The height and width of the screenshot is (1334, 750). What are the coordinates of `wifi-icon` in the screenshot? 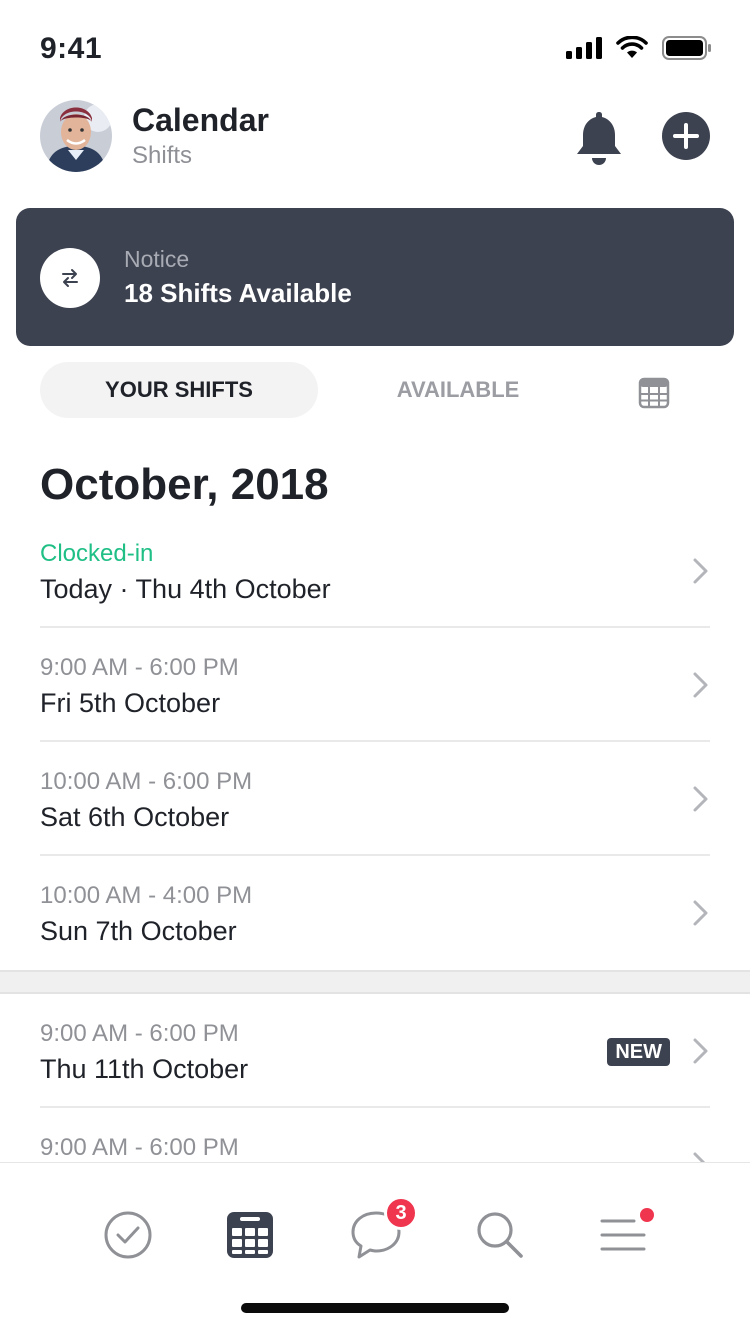 It's located at (632, 47).